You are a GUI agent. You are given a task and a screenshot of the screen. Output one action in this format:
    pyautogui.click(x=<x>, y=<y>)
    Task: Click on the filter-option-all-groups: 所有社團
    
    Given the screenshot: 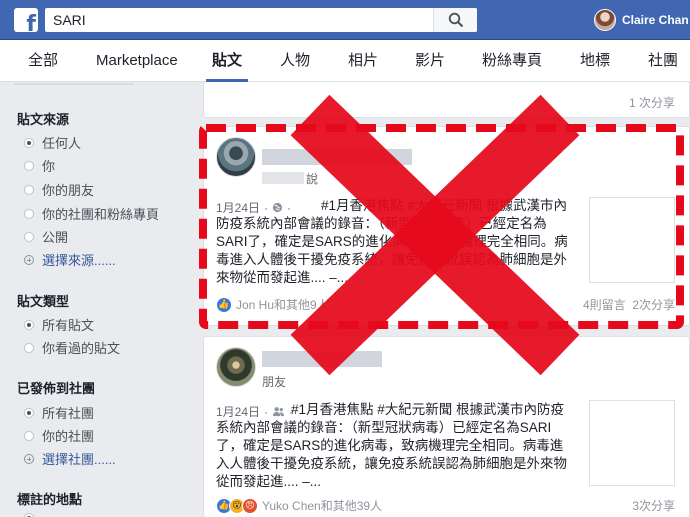 What is the action you would take?
    pyautogui.click(x=59, y=412)
    